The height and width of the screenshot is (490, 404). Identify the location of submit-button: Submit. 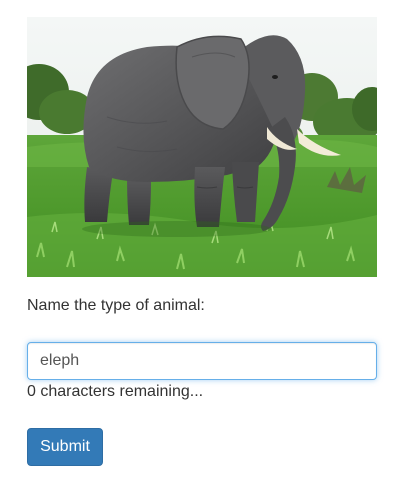
(65, 447).